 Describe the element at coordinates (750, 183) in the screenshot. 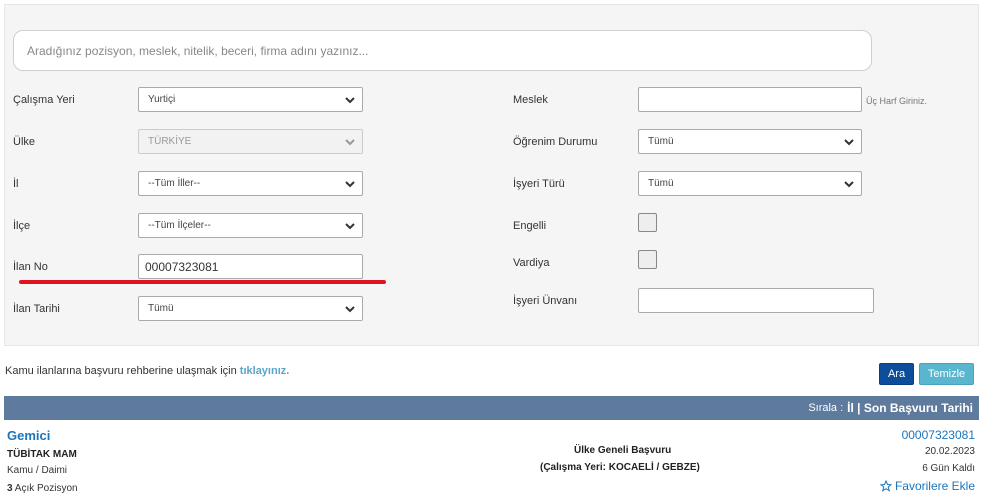

I see `isyeri-turu-select: Tümü` at that location.